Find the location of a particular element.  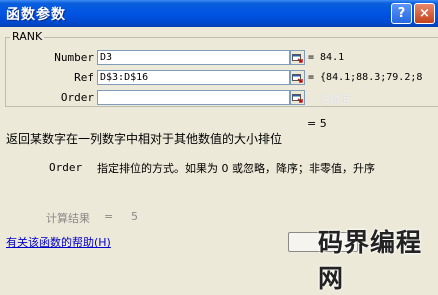

number-field: D3 is located at coordinates (193, 57).